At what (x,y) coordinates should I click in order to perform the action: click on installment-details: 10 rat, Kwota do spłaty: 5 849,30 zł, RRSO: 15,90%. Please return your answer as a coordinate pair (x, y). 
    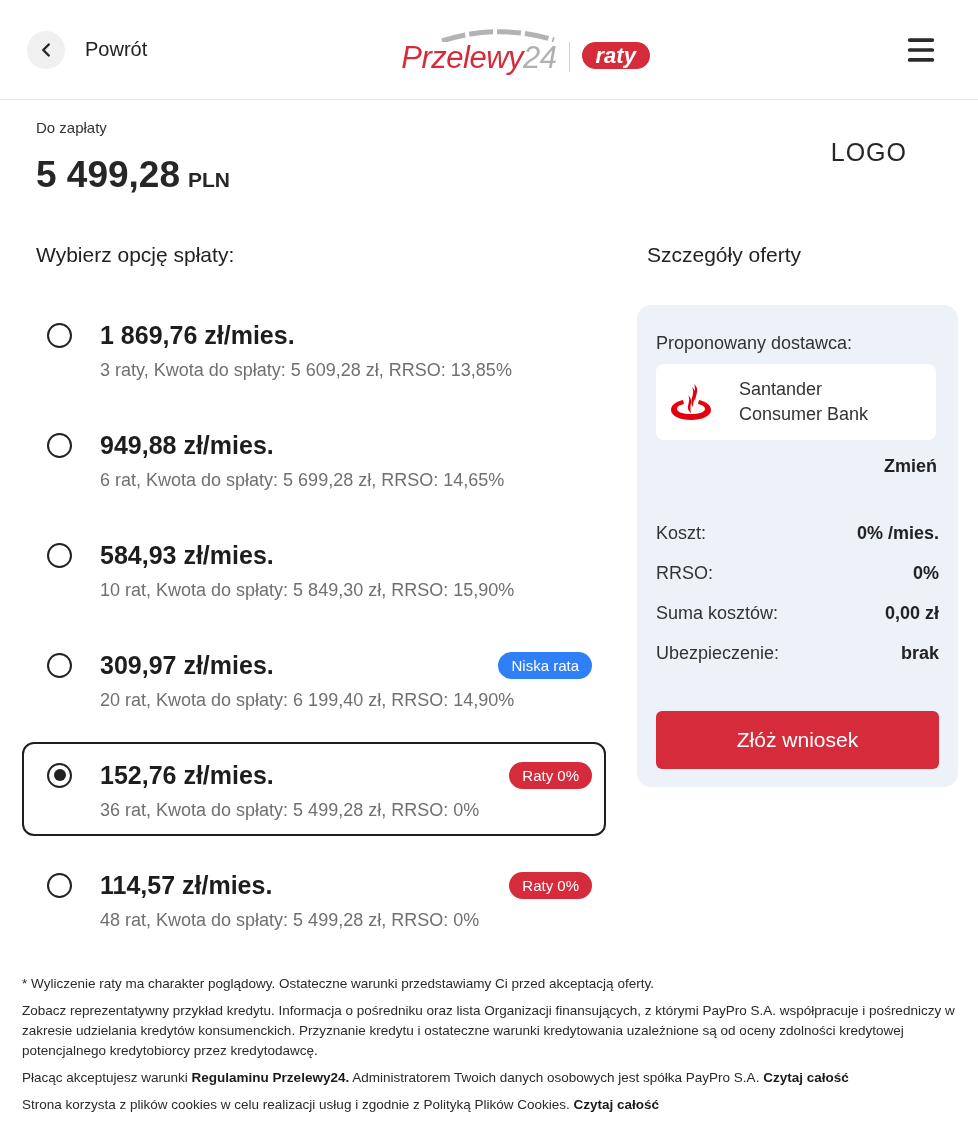
    Looking at the image, I should click on (308, 590).